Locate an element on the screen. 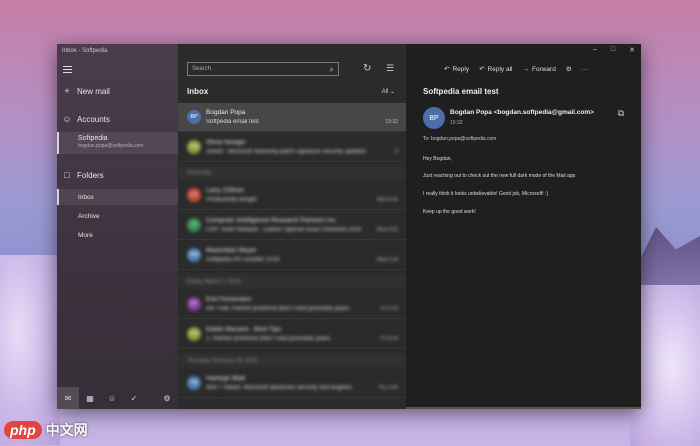  forward-label: Forward is located at coordinates (543, 69).